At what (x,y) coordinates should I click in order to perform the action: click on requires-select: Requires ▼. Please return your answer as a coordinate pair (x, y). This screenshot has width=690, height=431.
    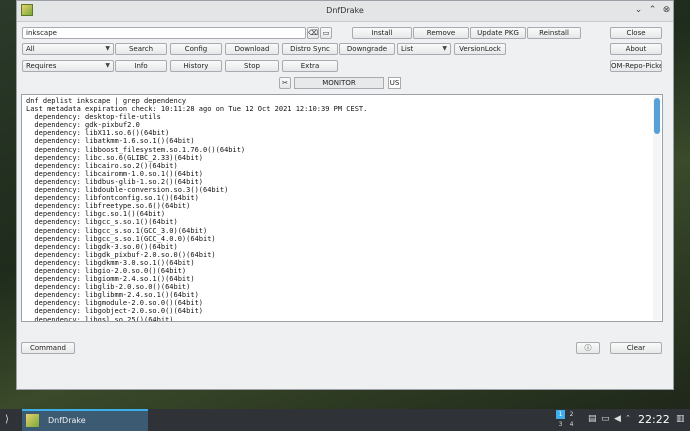
    Looking at the image, I should click on (68, 66).